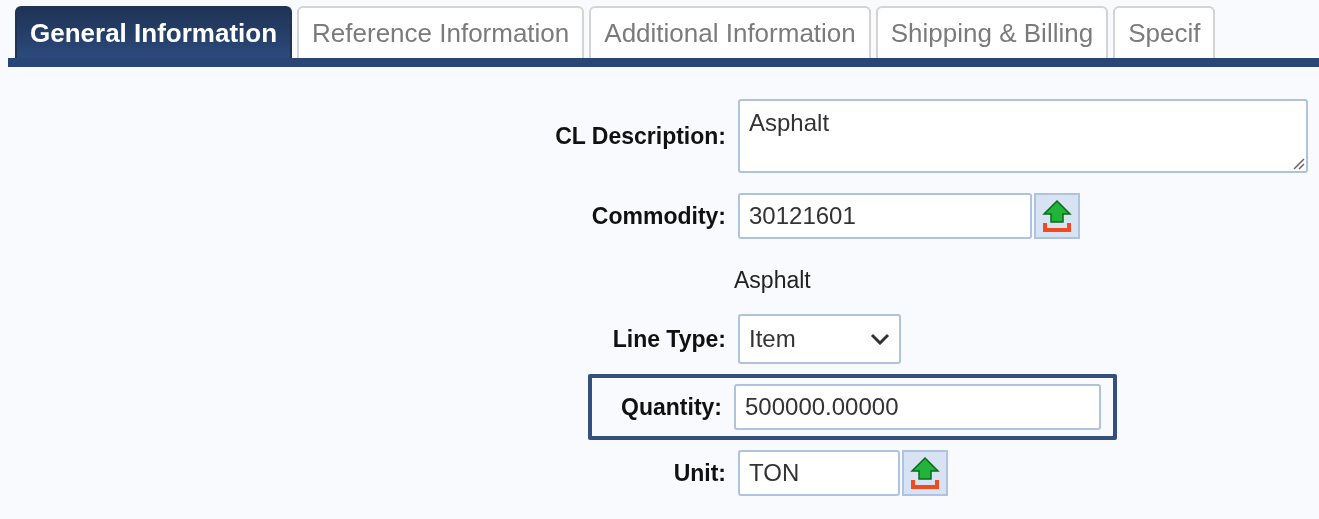 The width and height of the screenshot is (1319, 519). Describe the element at coordinates (699, 473) in the screenshot. I see `field-label: Unit:` at that location.